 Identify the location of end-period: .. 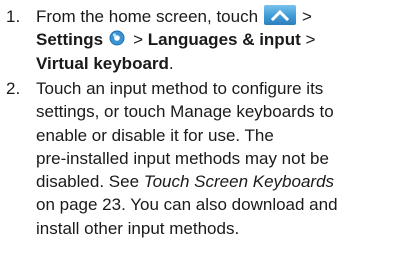
(171, 63).